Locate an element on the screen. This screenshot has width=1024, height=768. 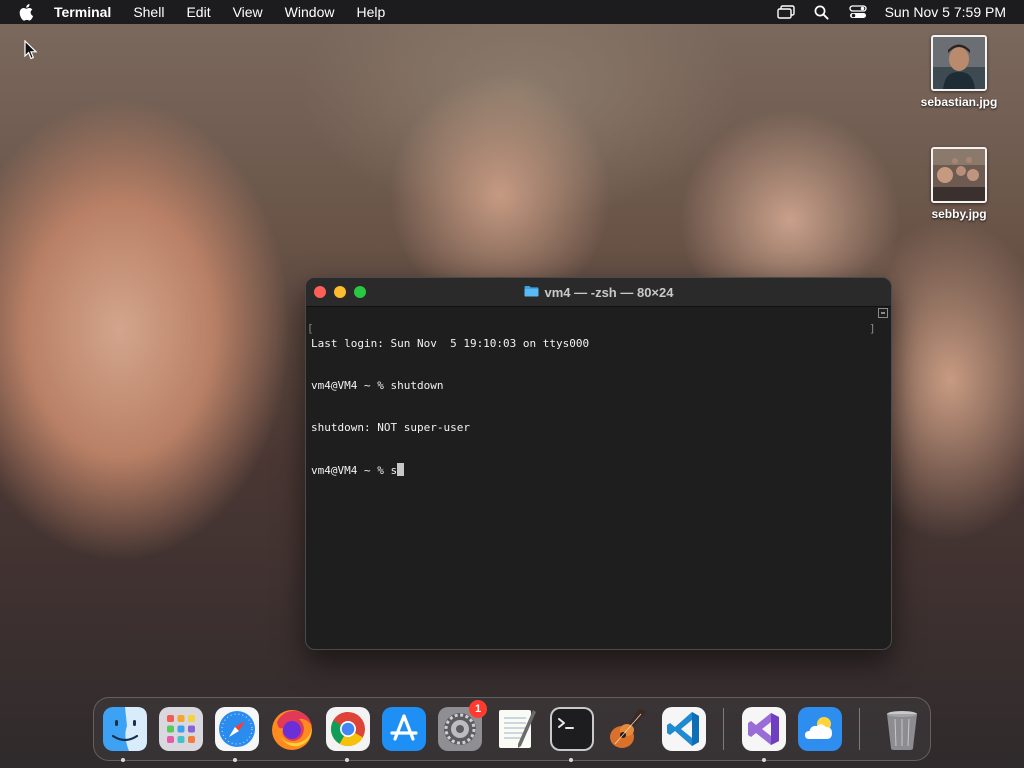
dock-app-store is located at coordinates (404, 729).